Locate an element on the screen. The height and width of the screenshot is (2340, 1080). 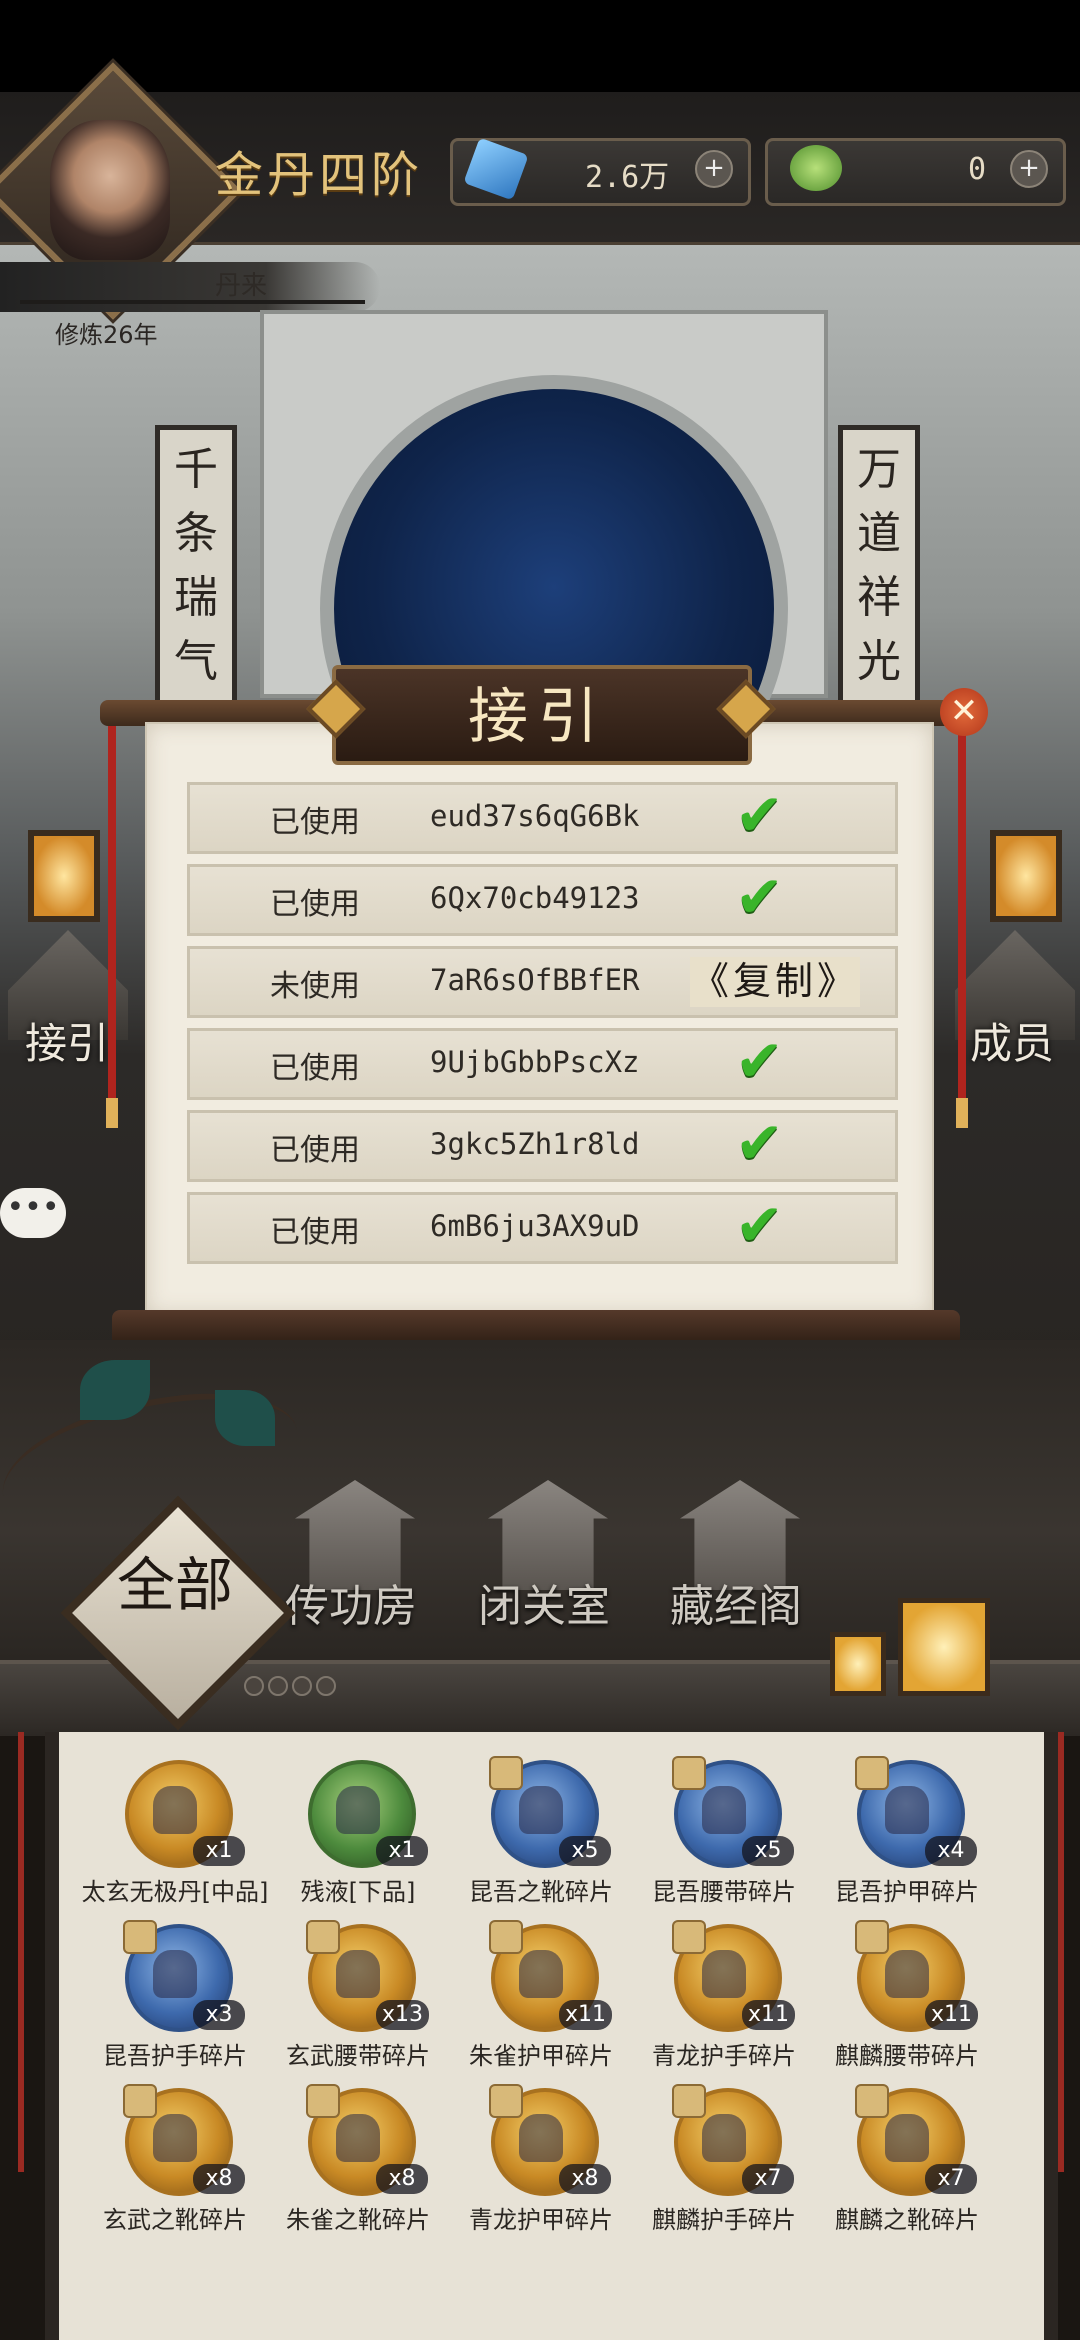
code-row: 未使用 7aR6sOfBBfER 《复制》 is located at coordinates (542, 982).